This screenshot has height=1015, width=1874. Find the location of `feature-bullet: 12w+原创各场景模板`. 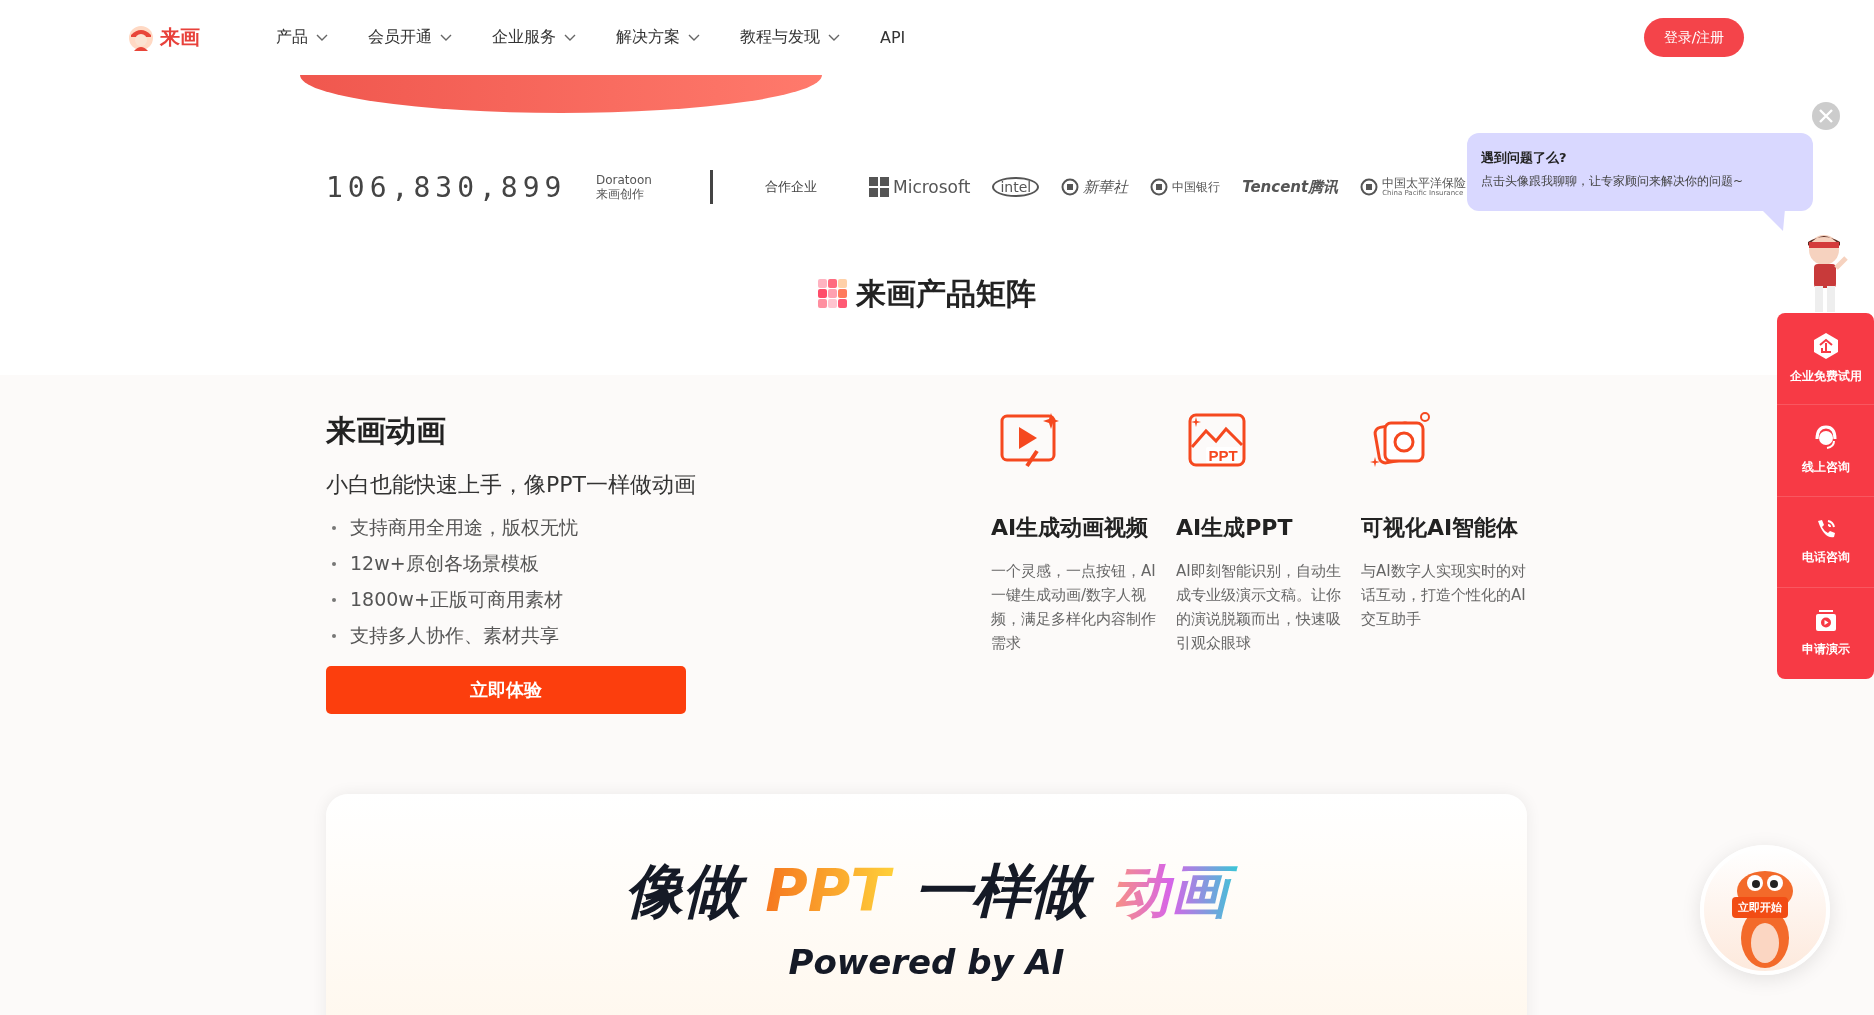

feature-bullet: 12w+原创各场景模板 is located at coordinates (444, 563).